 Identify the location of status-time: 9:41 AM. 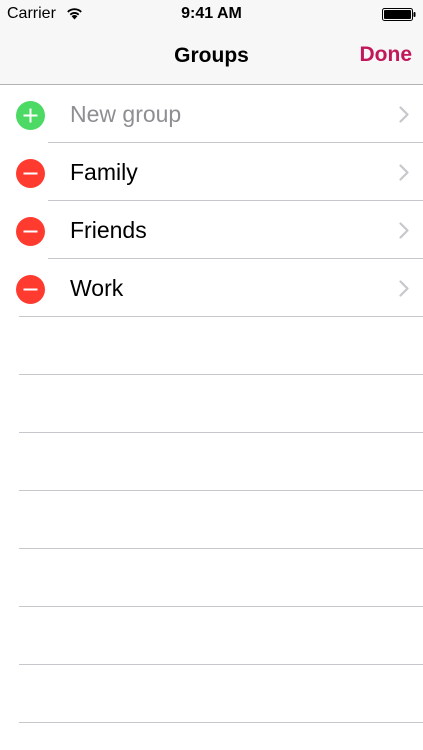
(211, 13).